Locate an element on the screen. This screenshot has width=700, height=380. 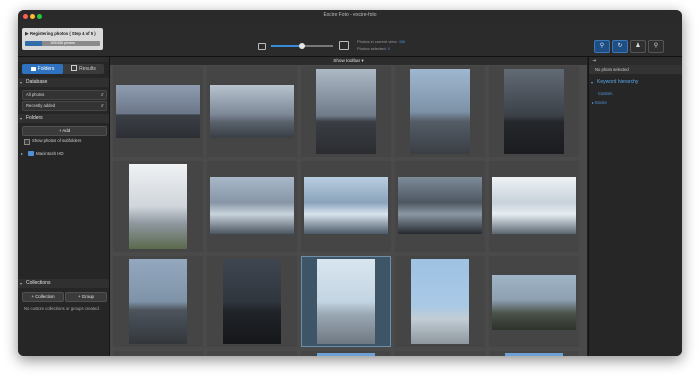
folder-item-macintosh-hd: ▸ Macintosh HD is located at coordinates (63, 153).